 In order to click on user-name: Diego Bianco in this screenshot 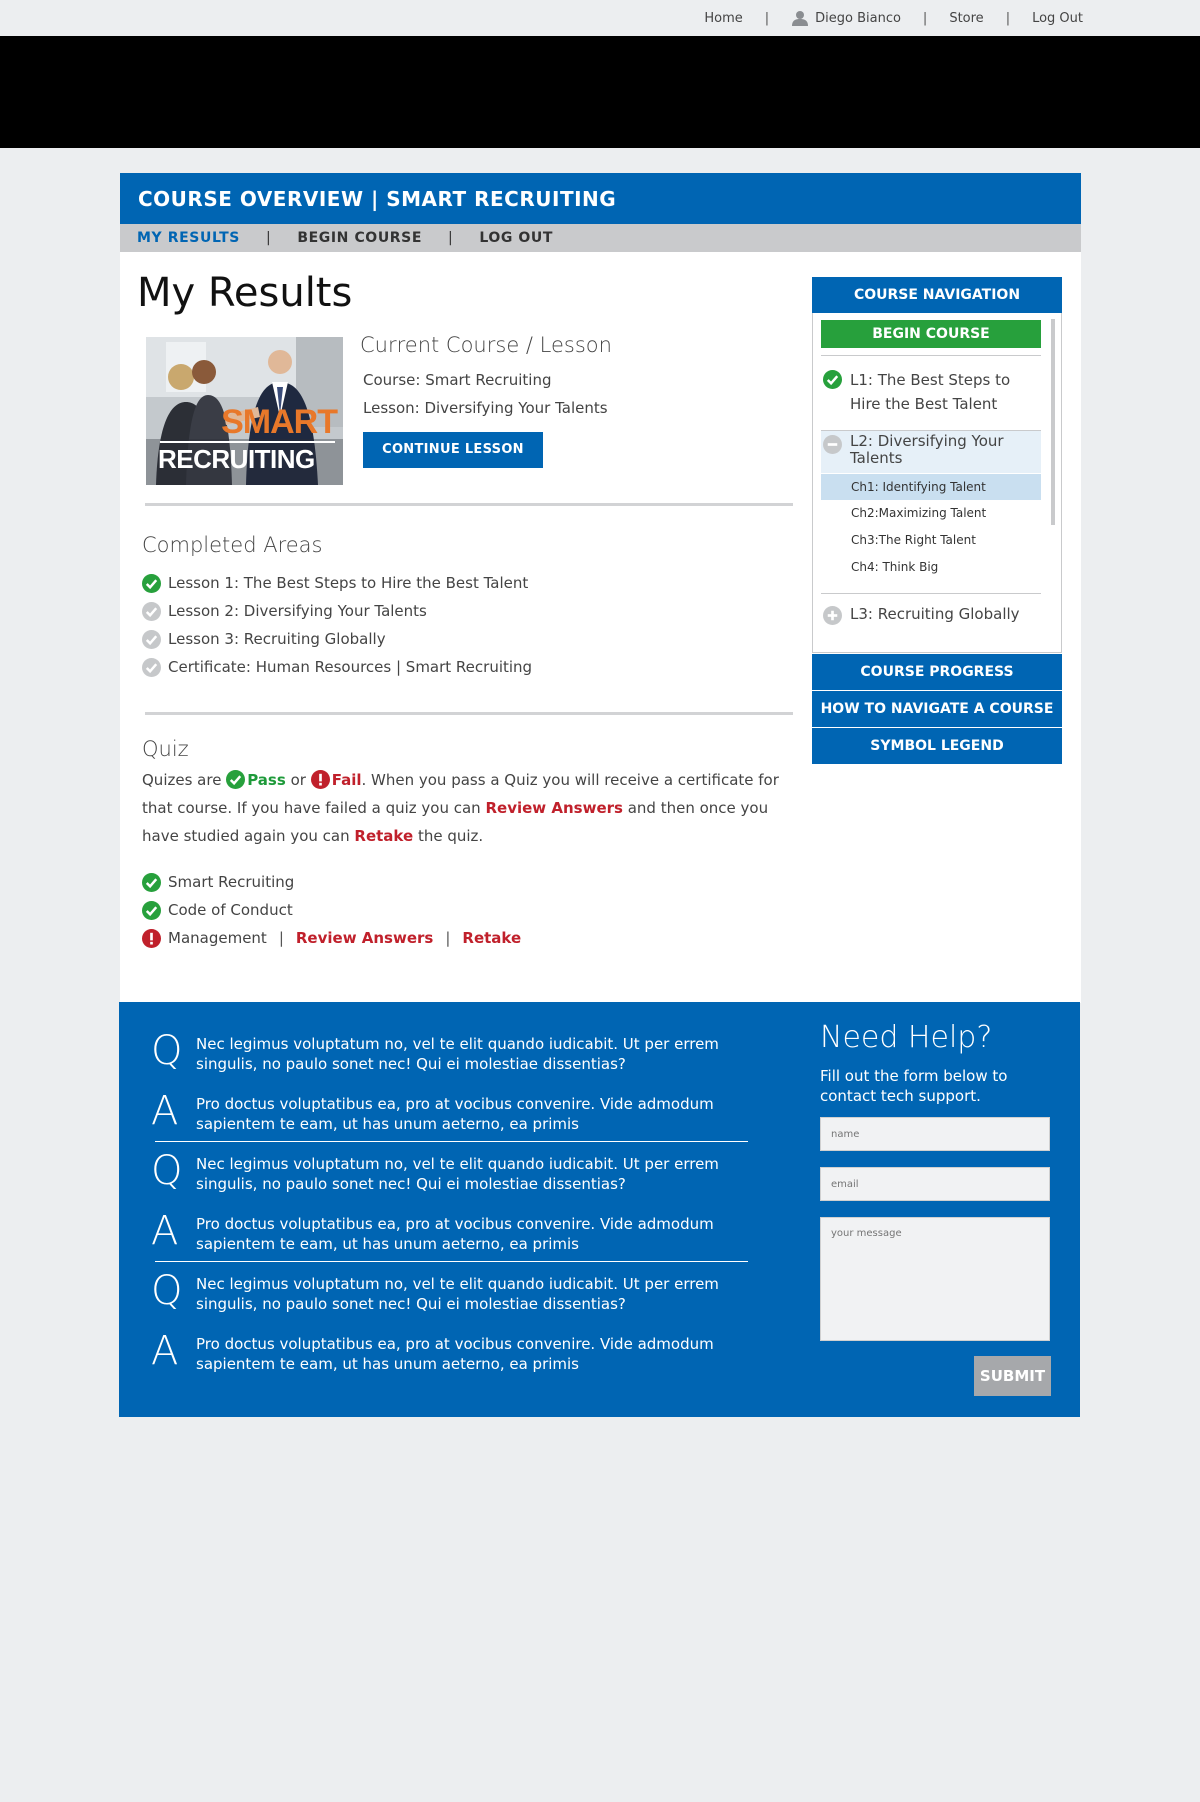, I will do `click(858, 18)`.